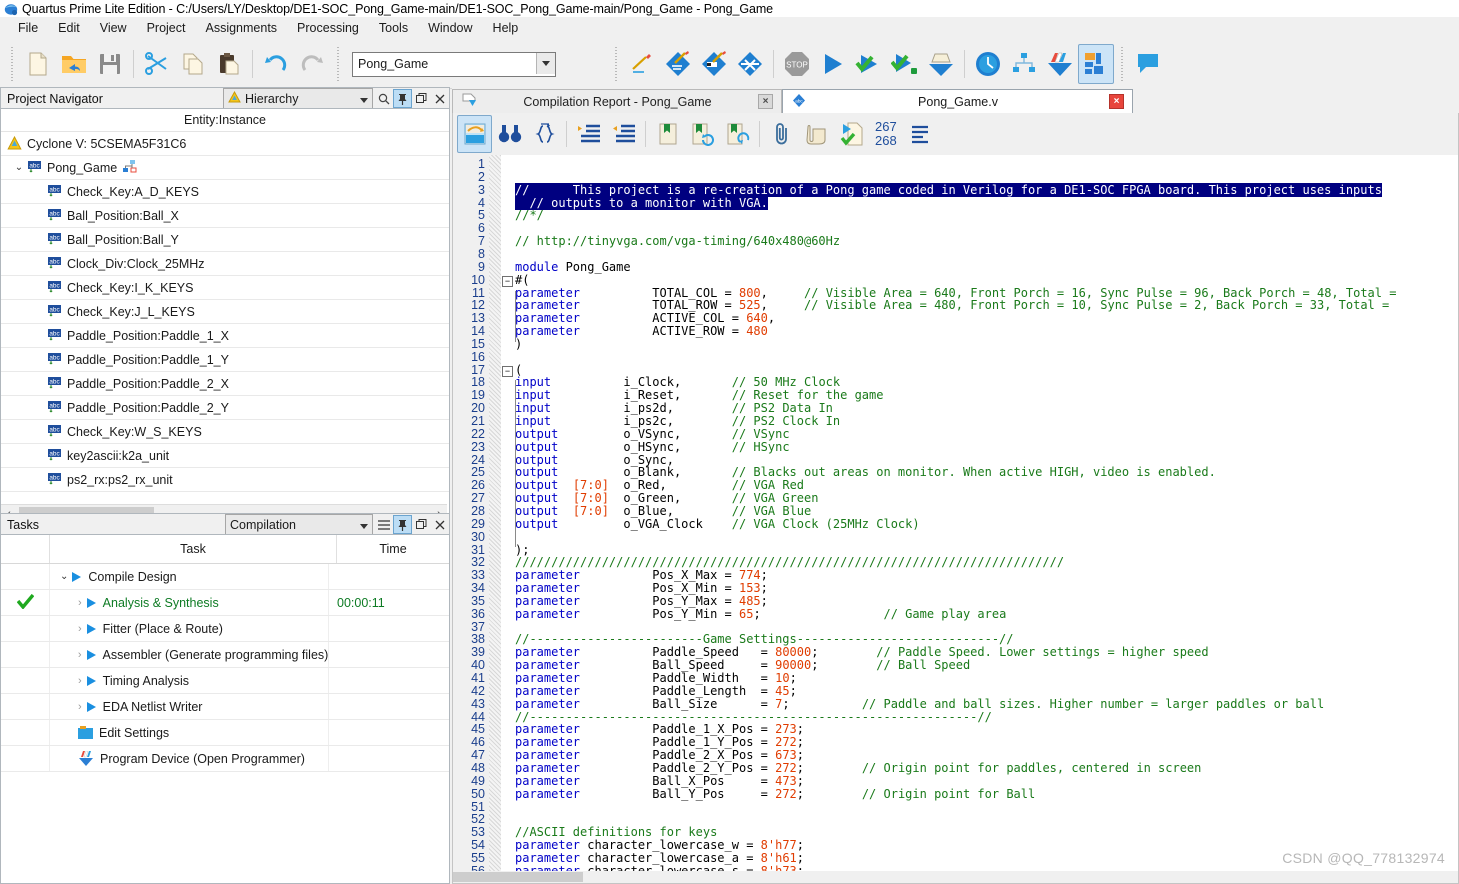  What do you see at coordinates (955, 807) in the screenshot?
I see `code-line: 51` at bounding box center [955, 807].